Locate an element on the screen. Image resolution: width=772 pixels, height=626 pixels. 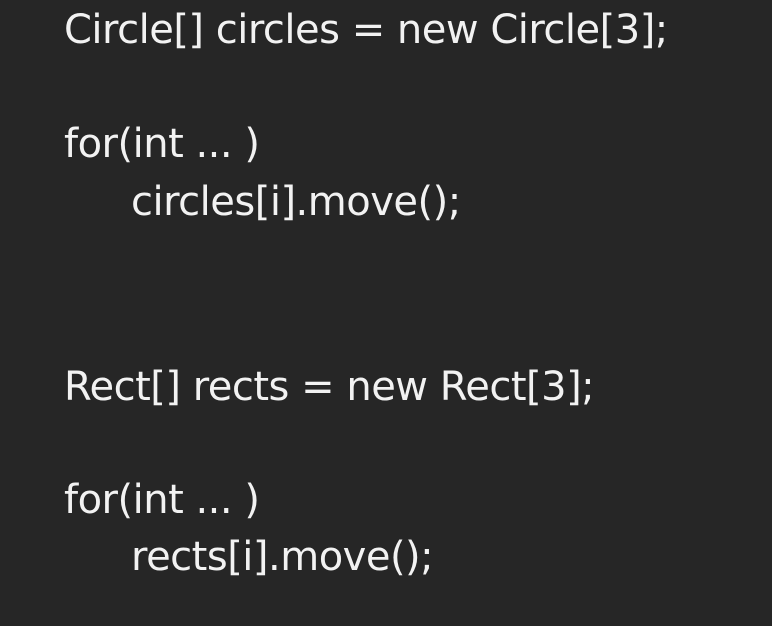
code-line-circle-array: Circle[] circles = new Circle[3]; is located at coordinates (366, 30).